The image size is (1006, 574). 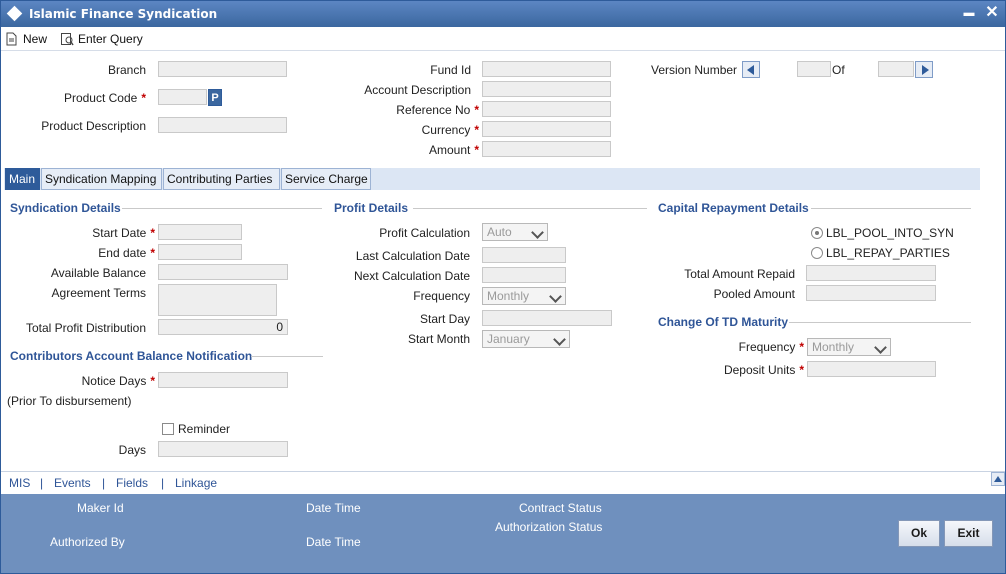 I want to click on deposit-units-label: Deposit Units *, so click(x=763, y=370).